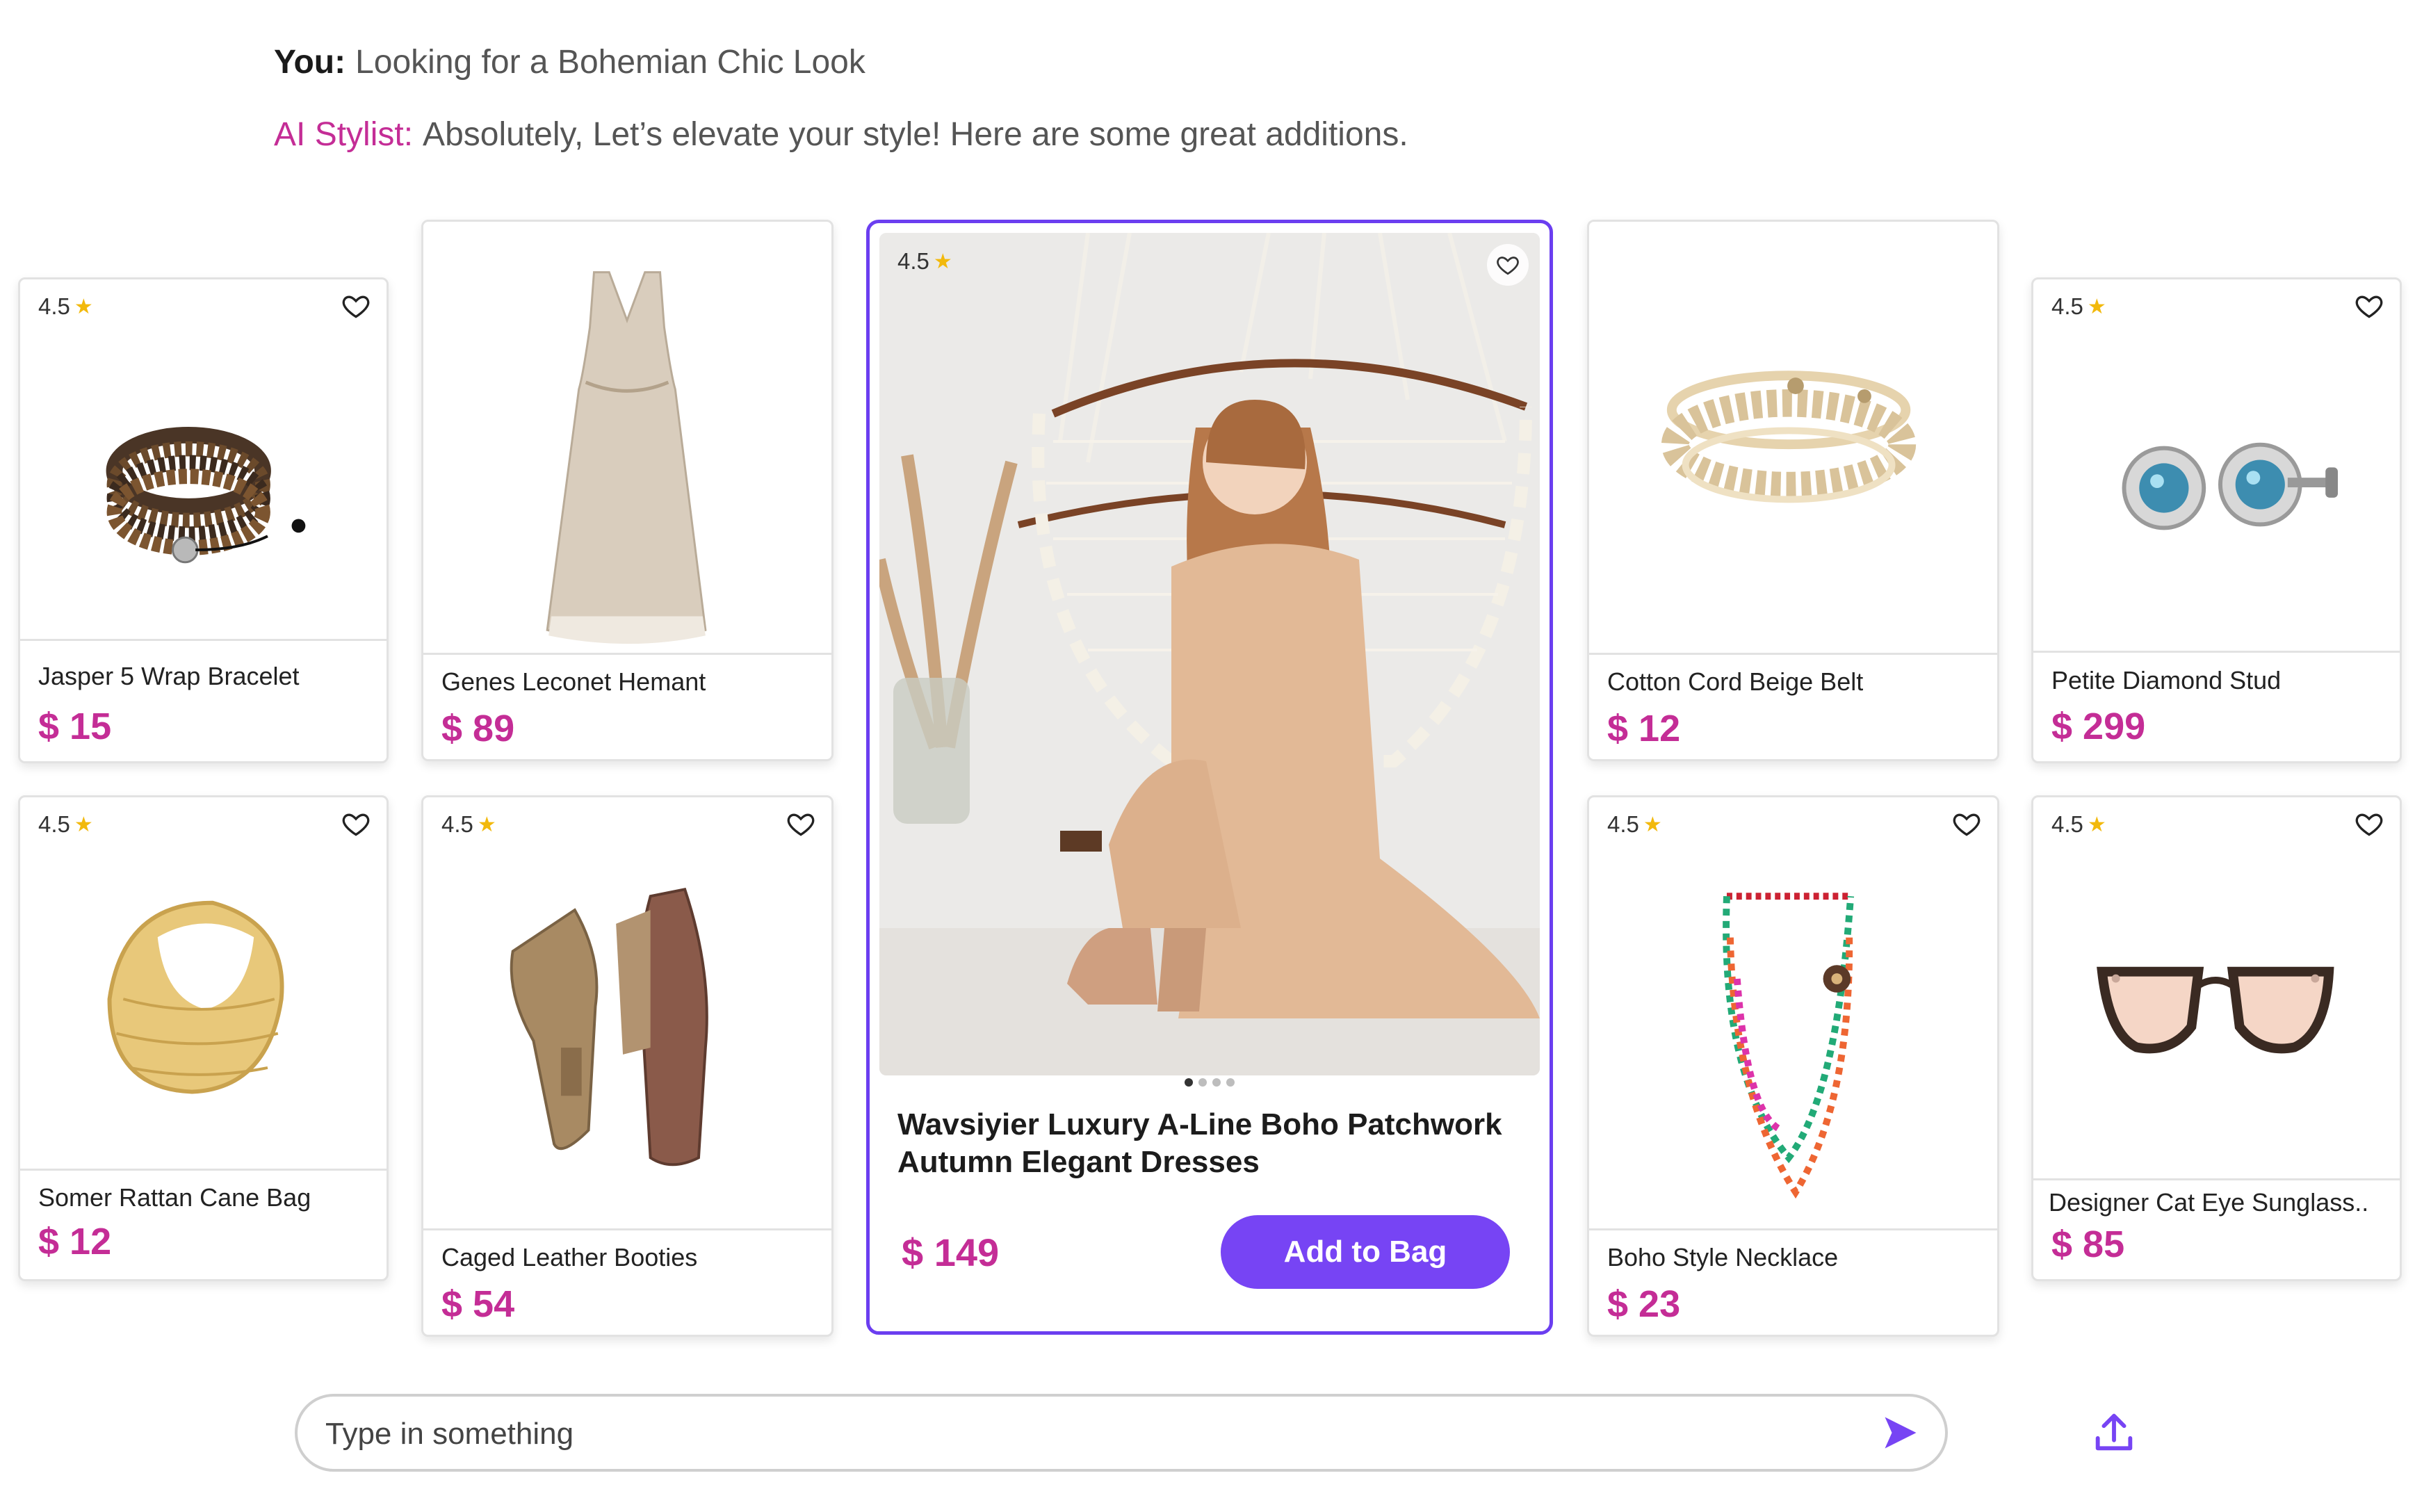  I want to click on product-image-belt, so click(1793, 458).